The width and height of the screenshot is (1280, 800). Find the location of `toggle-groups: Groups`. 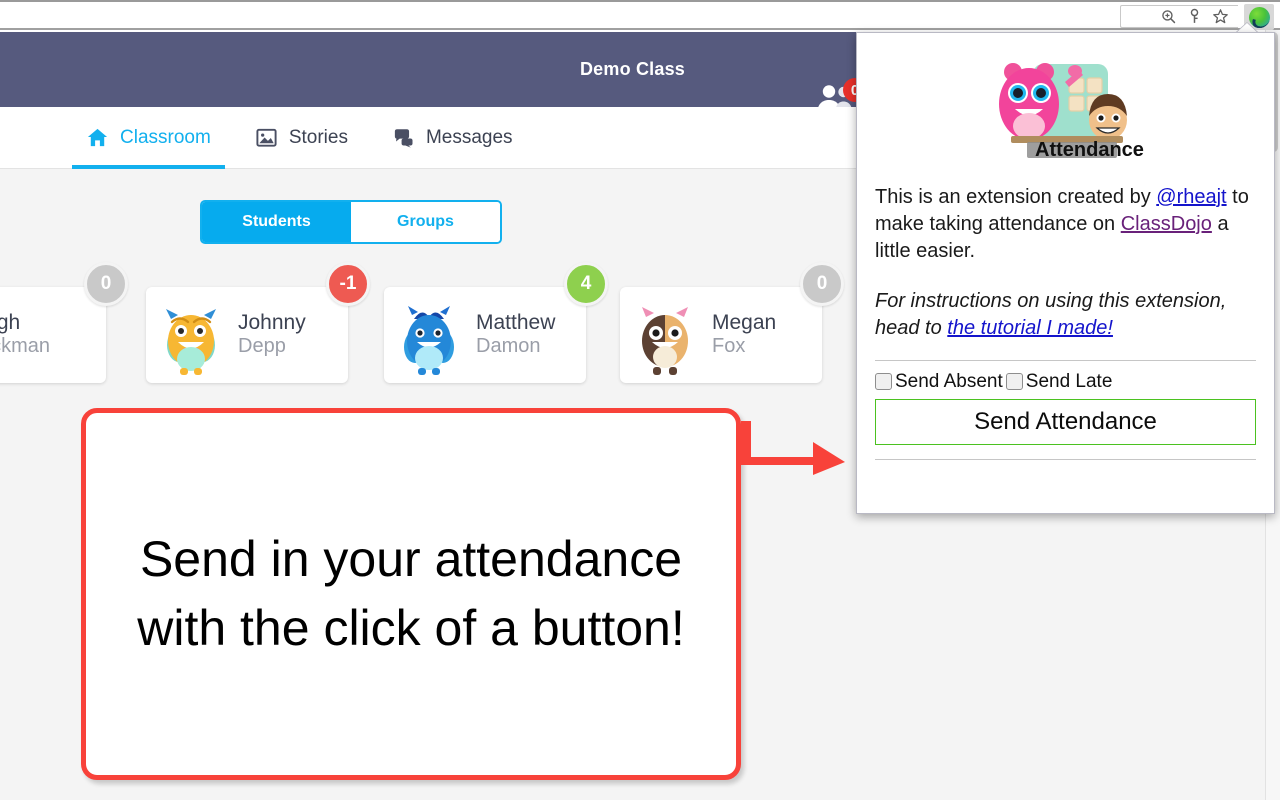

toggle-groups: Groups is located at coordinates (425, 222).